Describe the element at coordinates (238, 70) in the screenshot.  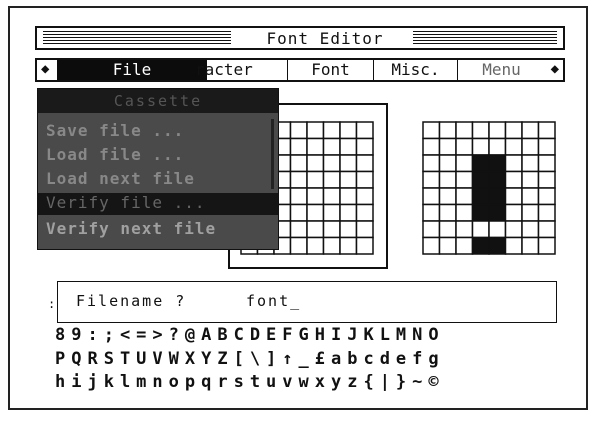
I see `menu-character: racter` at that location.